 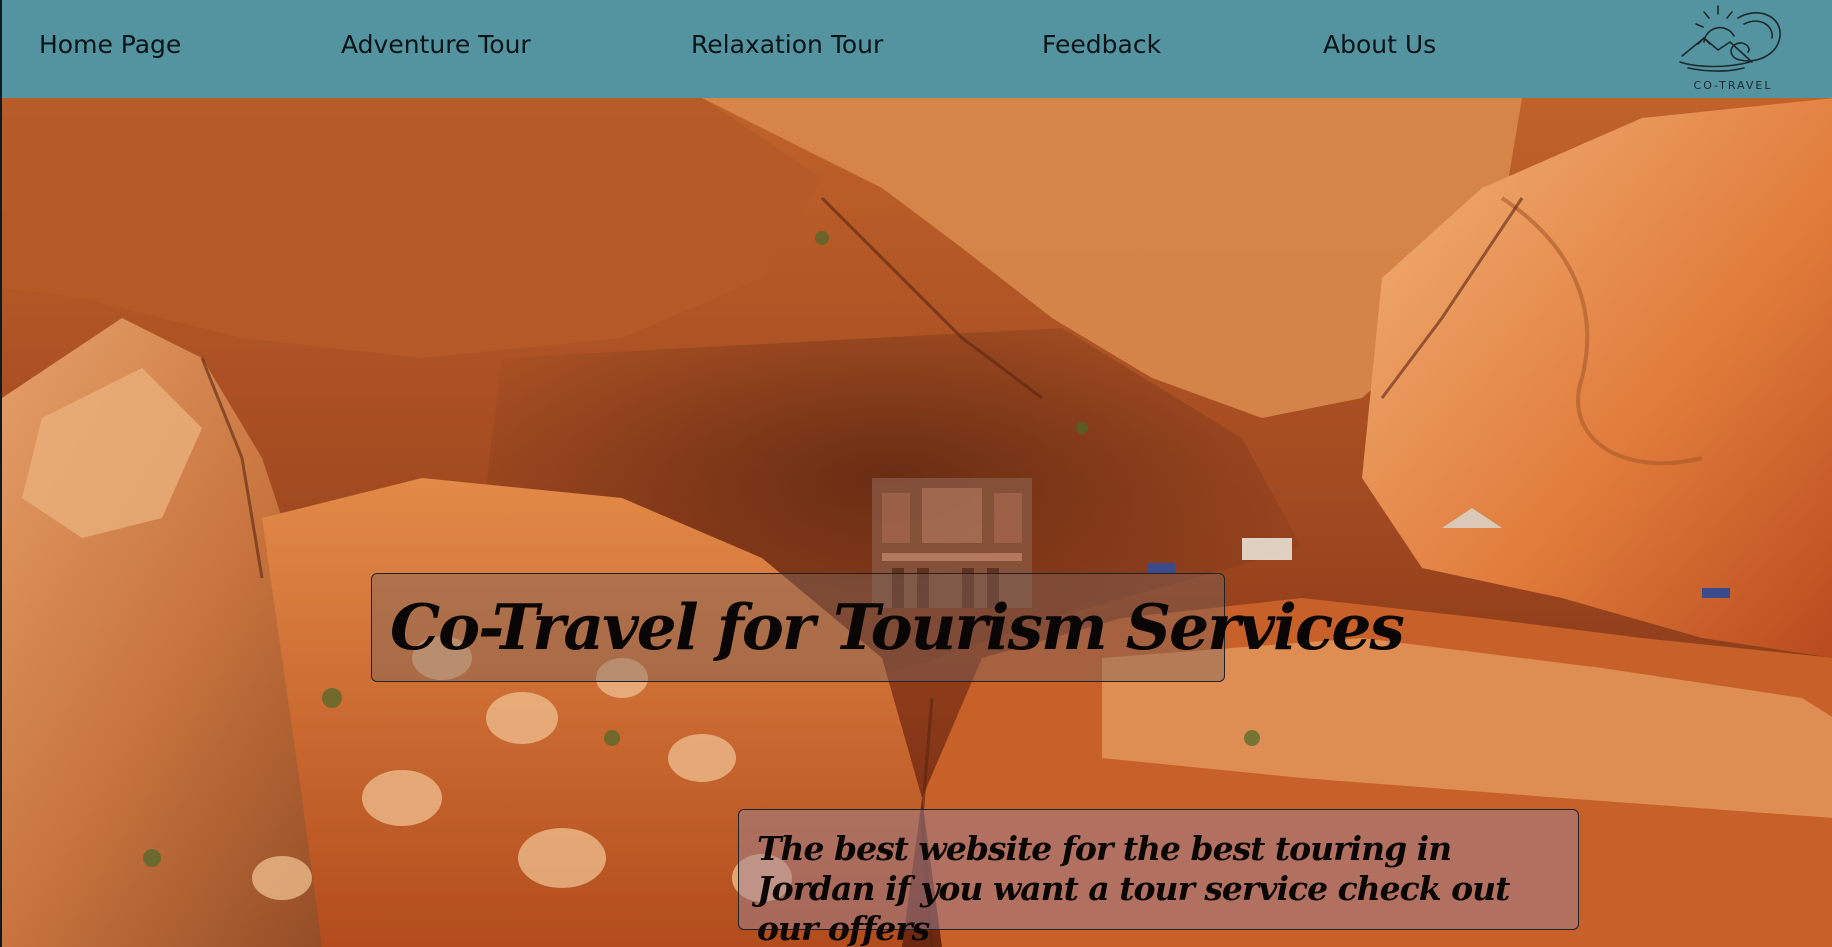 I want to click on nav-relaxation-tour: Relaxation Tour, so click(x=787, y=44).